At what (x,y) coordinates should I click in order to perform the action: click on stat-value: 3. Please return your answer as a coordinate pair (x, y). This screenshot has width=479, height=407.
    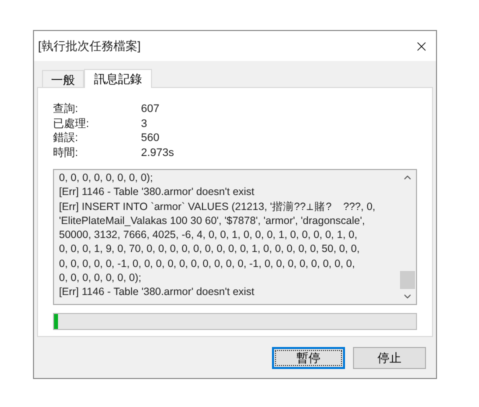
    Looking at the image, I should click on (144, 124).